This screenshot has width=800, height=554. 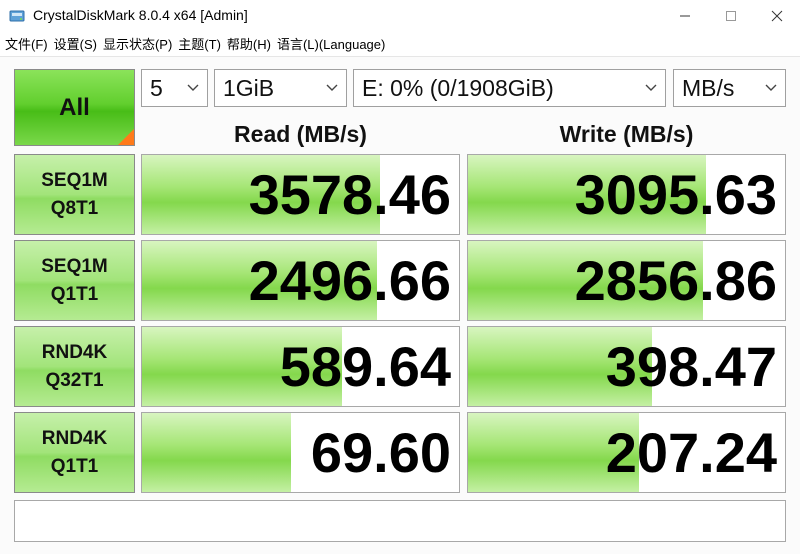 What do you see at coordinates (626, 134) in the screenshot?
I see `write-header: Write (MB/s)` at bounding box center [626, 134].